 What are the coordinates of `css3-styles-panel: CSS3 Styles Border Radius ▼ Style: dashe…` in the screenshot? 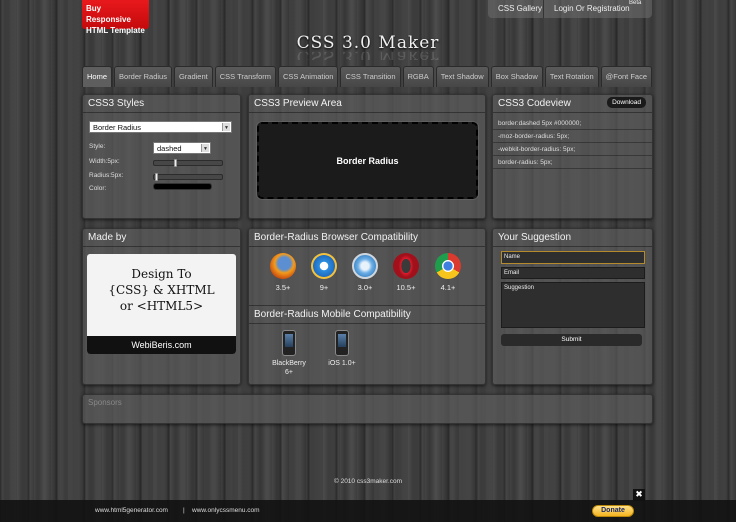 It's located at (161, 156).